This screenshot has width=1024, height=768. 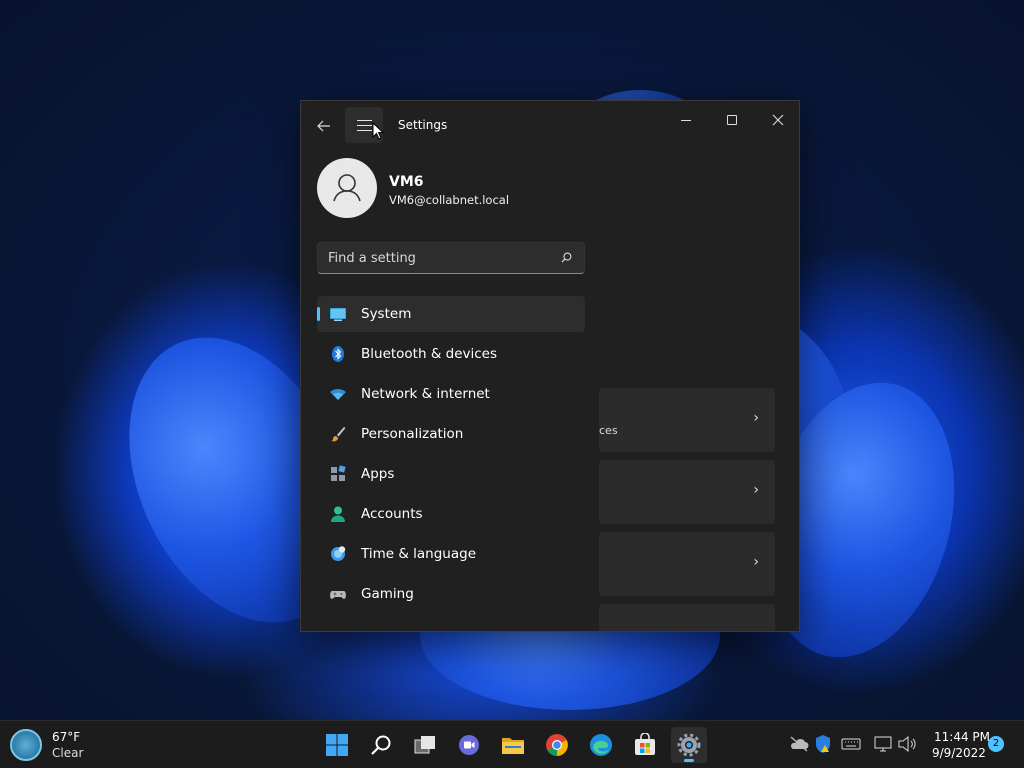 What do you see at coordinates (962, 737) in the screenshot?
I see `clock-time: 11:44 PM` at bounding box center [962, 737].